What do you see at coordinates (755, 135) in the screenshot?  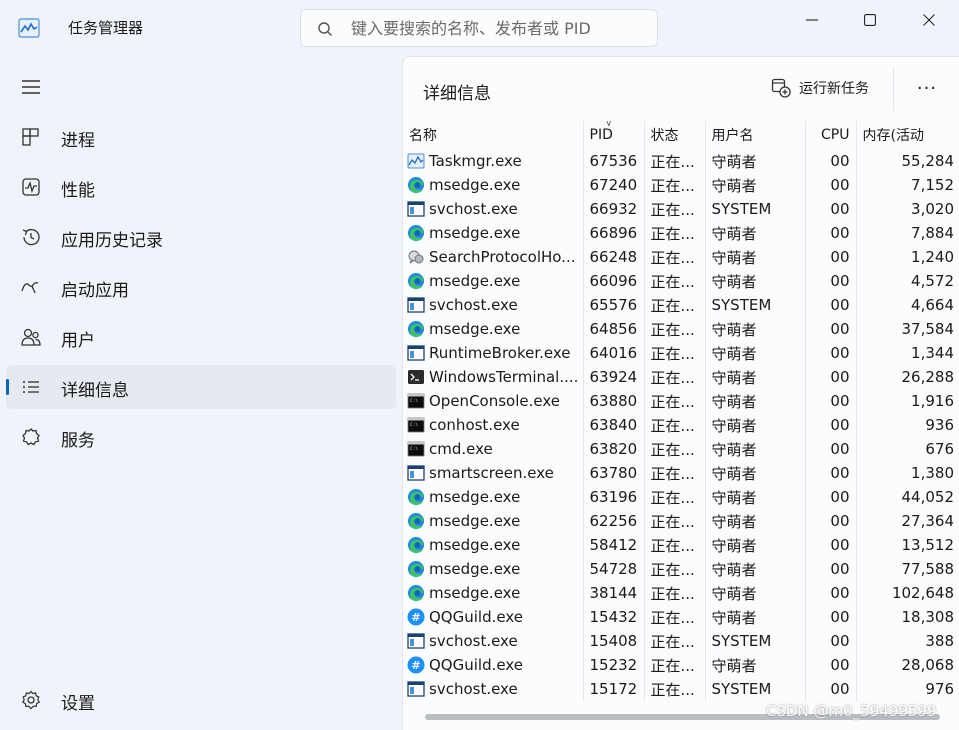 I see `column-header-user: 用户名` at bounding box center [755, 135].